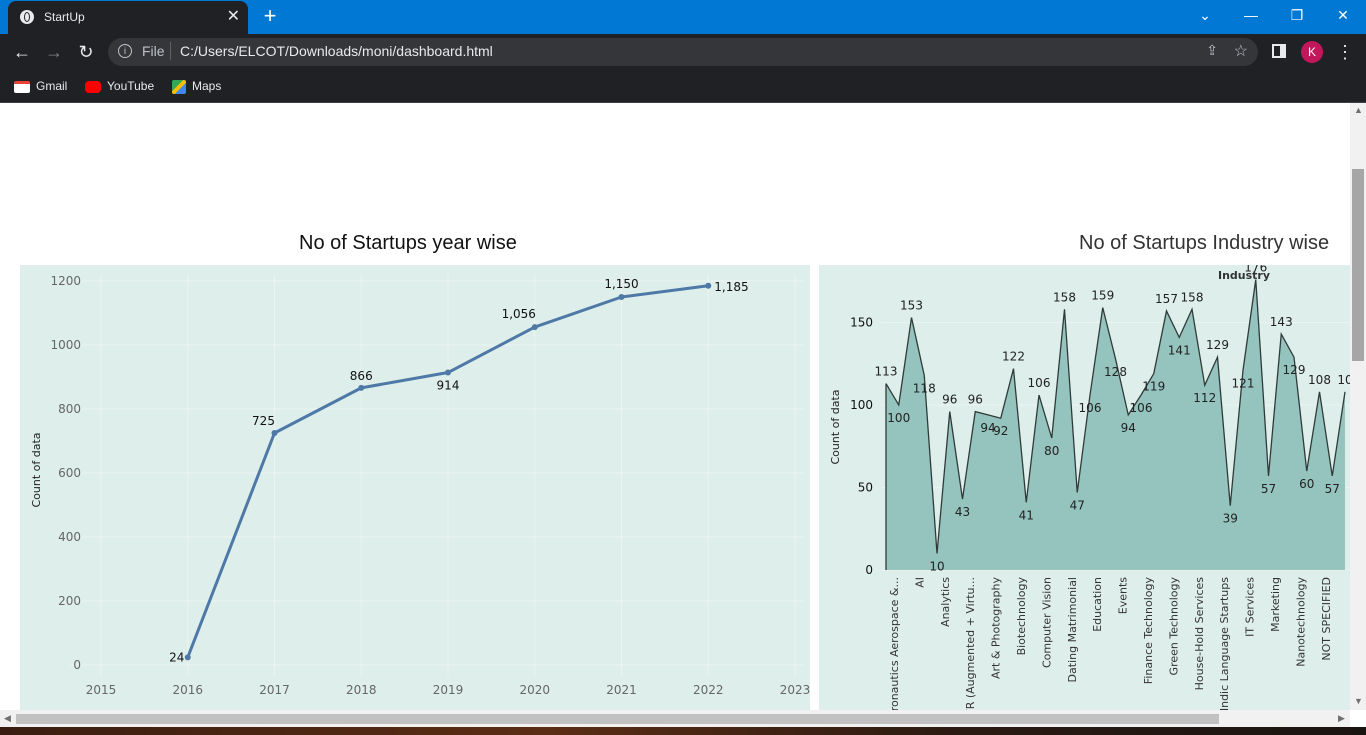  What do you see at coordinates (131, 86) in the screenshot?
I see `bookmark-label: YouTube` at bounding box center [131, 86].